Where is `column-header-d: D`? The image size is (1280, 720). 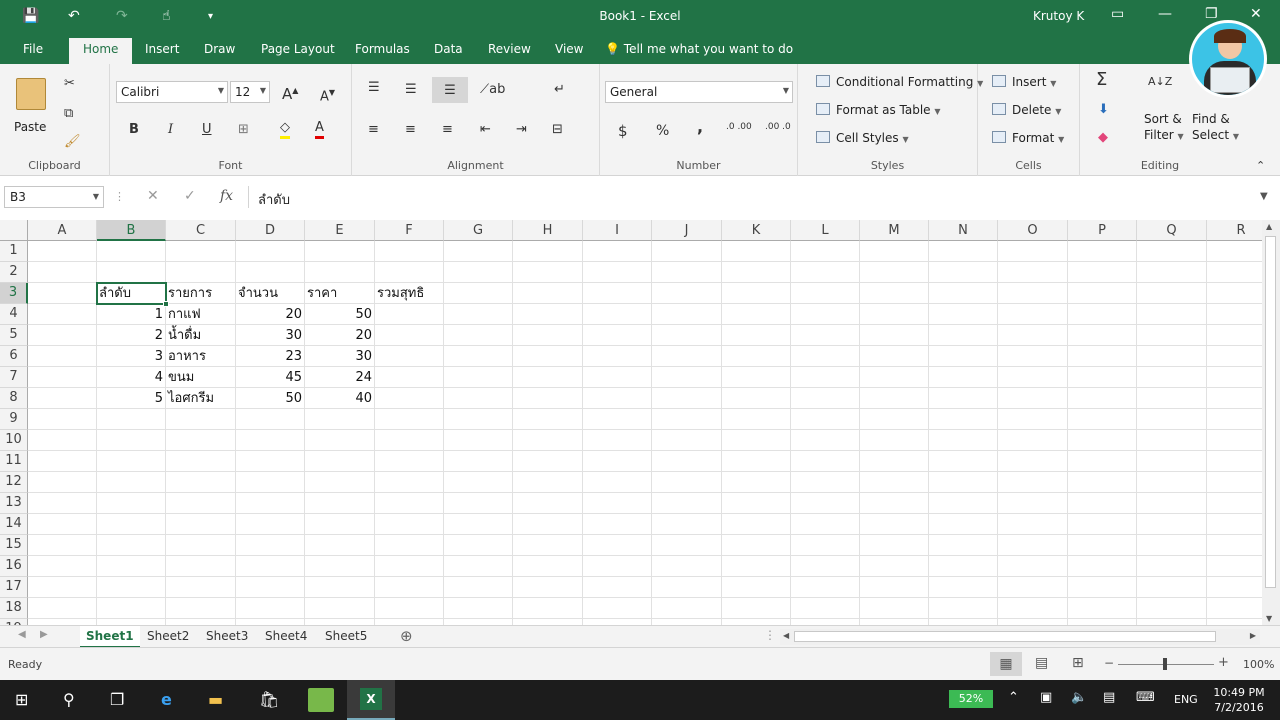
column-header-d: D is located at coordinates (270, 230).